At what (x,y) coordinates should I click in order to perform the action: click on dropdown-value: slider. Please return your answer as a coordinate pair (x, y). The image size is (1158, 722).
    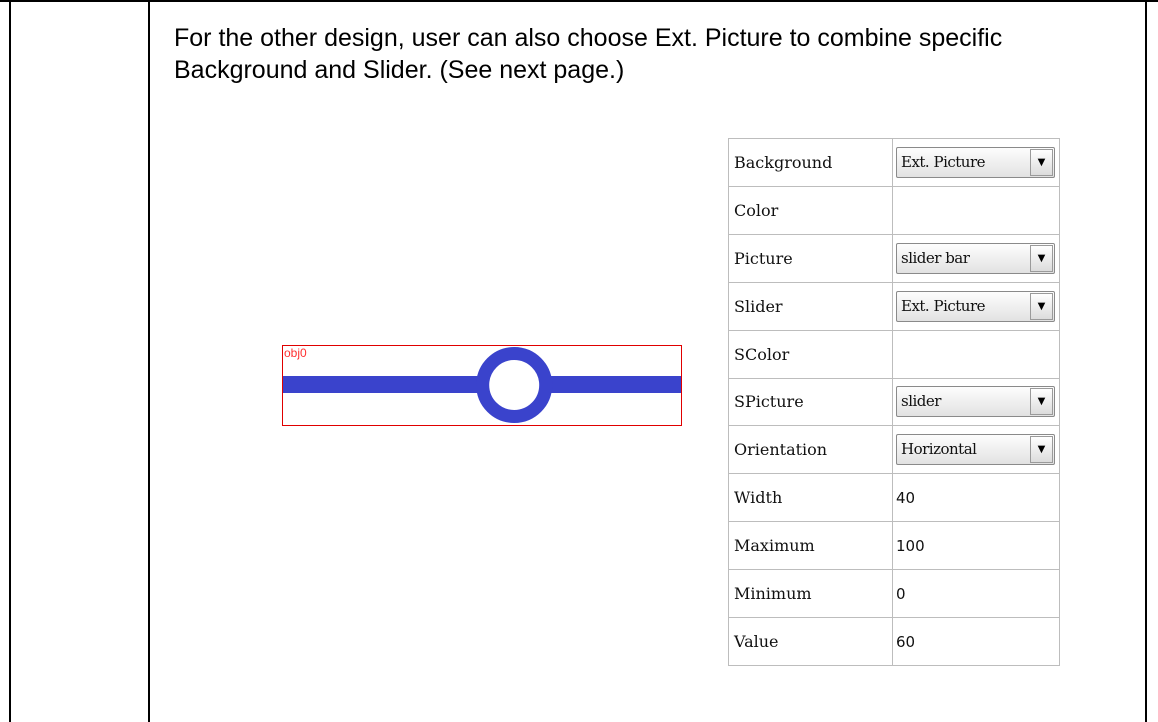
    Looking at the image, I should click on (921, 401).